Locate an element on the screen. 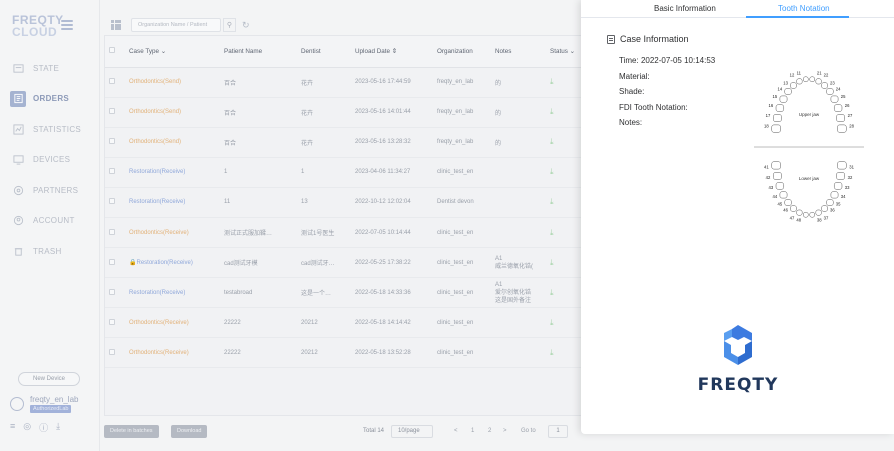  case-type-cell: 🔒Restoration(Receive) is located at coordinates (172, 263).